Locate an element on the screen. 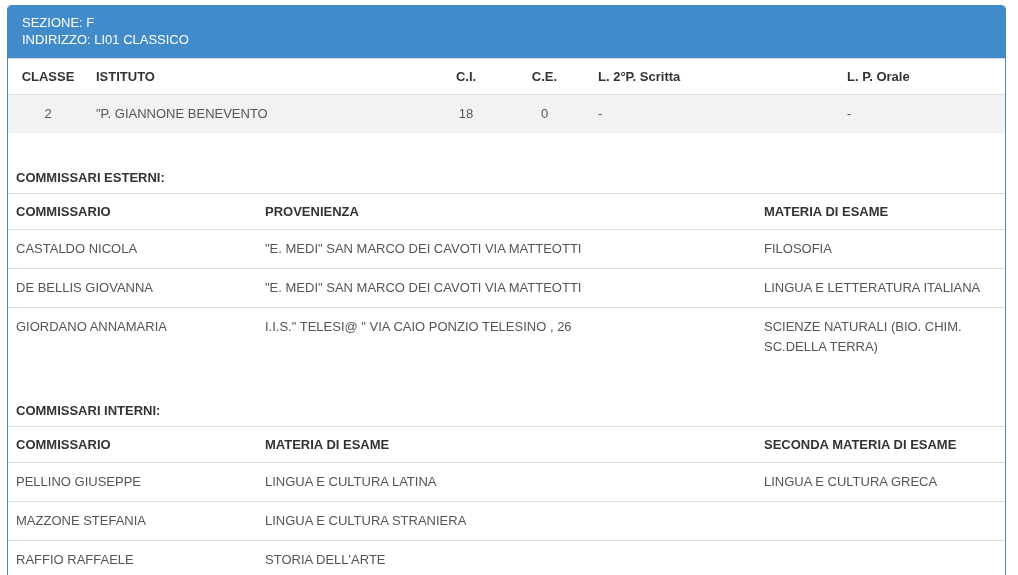 The height and width of the screenshot is (575, 1018). column-header: PROVENIENZA is located at coordinates (506, 211).